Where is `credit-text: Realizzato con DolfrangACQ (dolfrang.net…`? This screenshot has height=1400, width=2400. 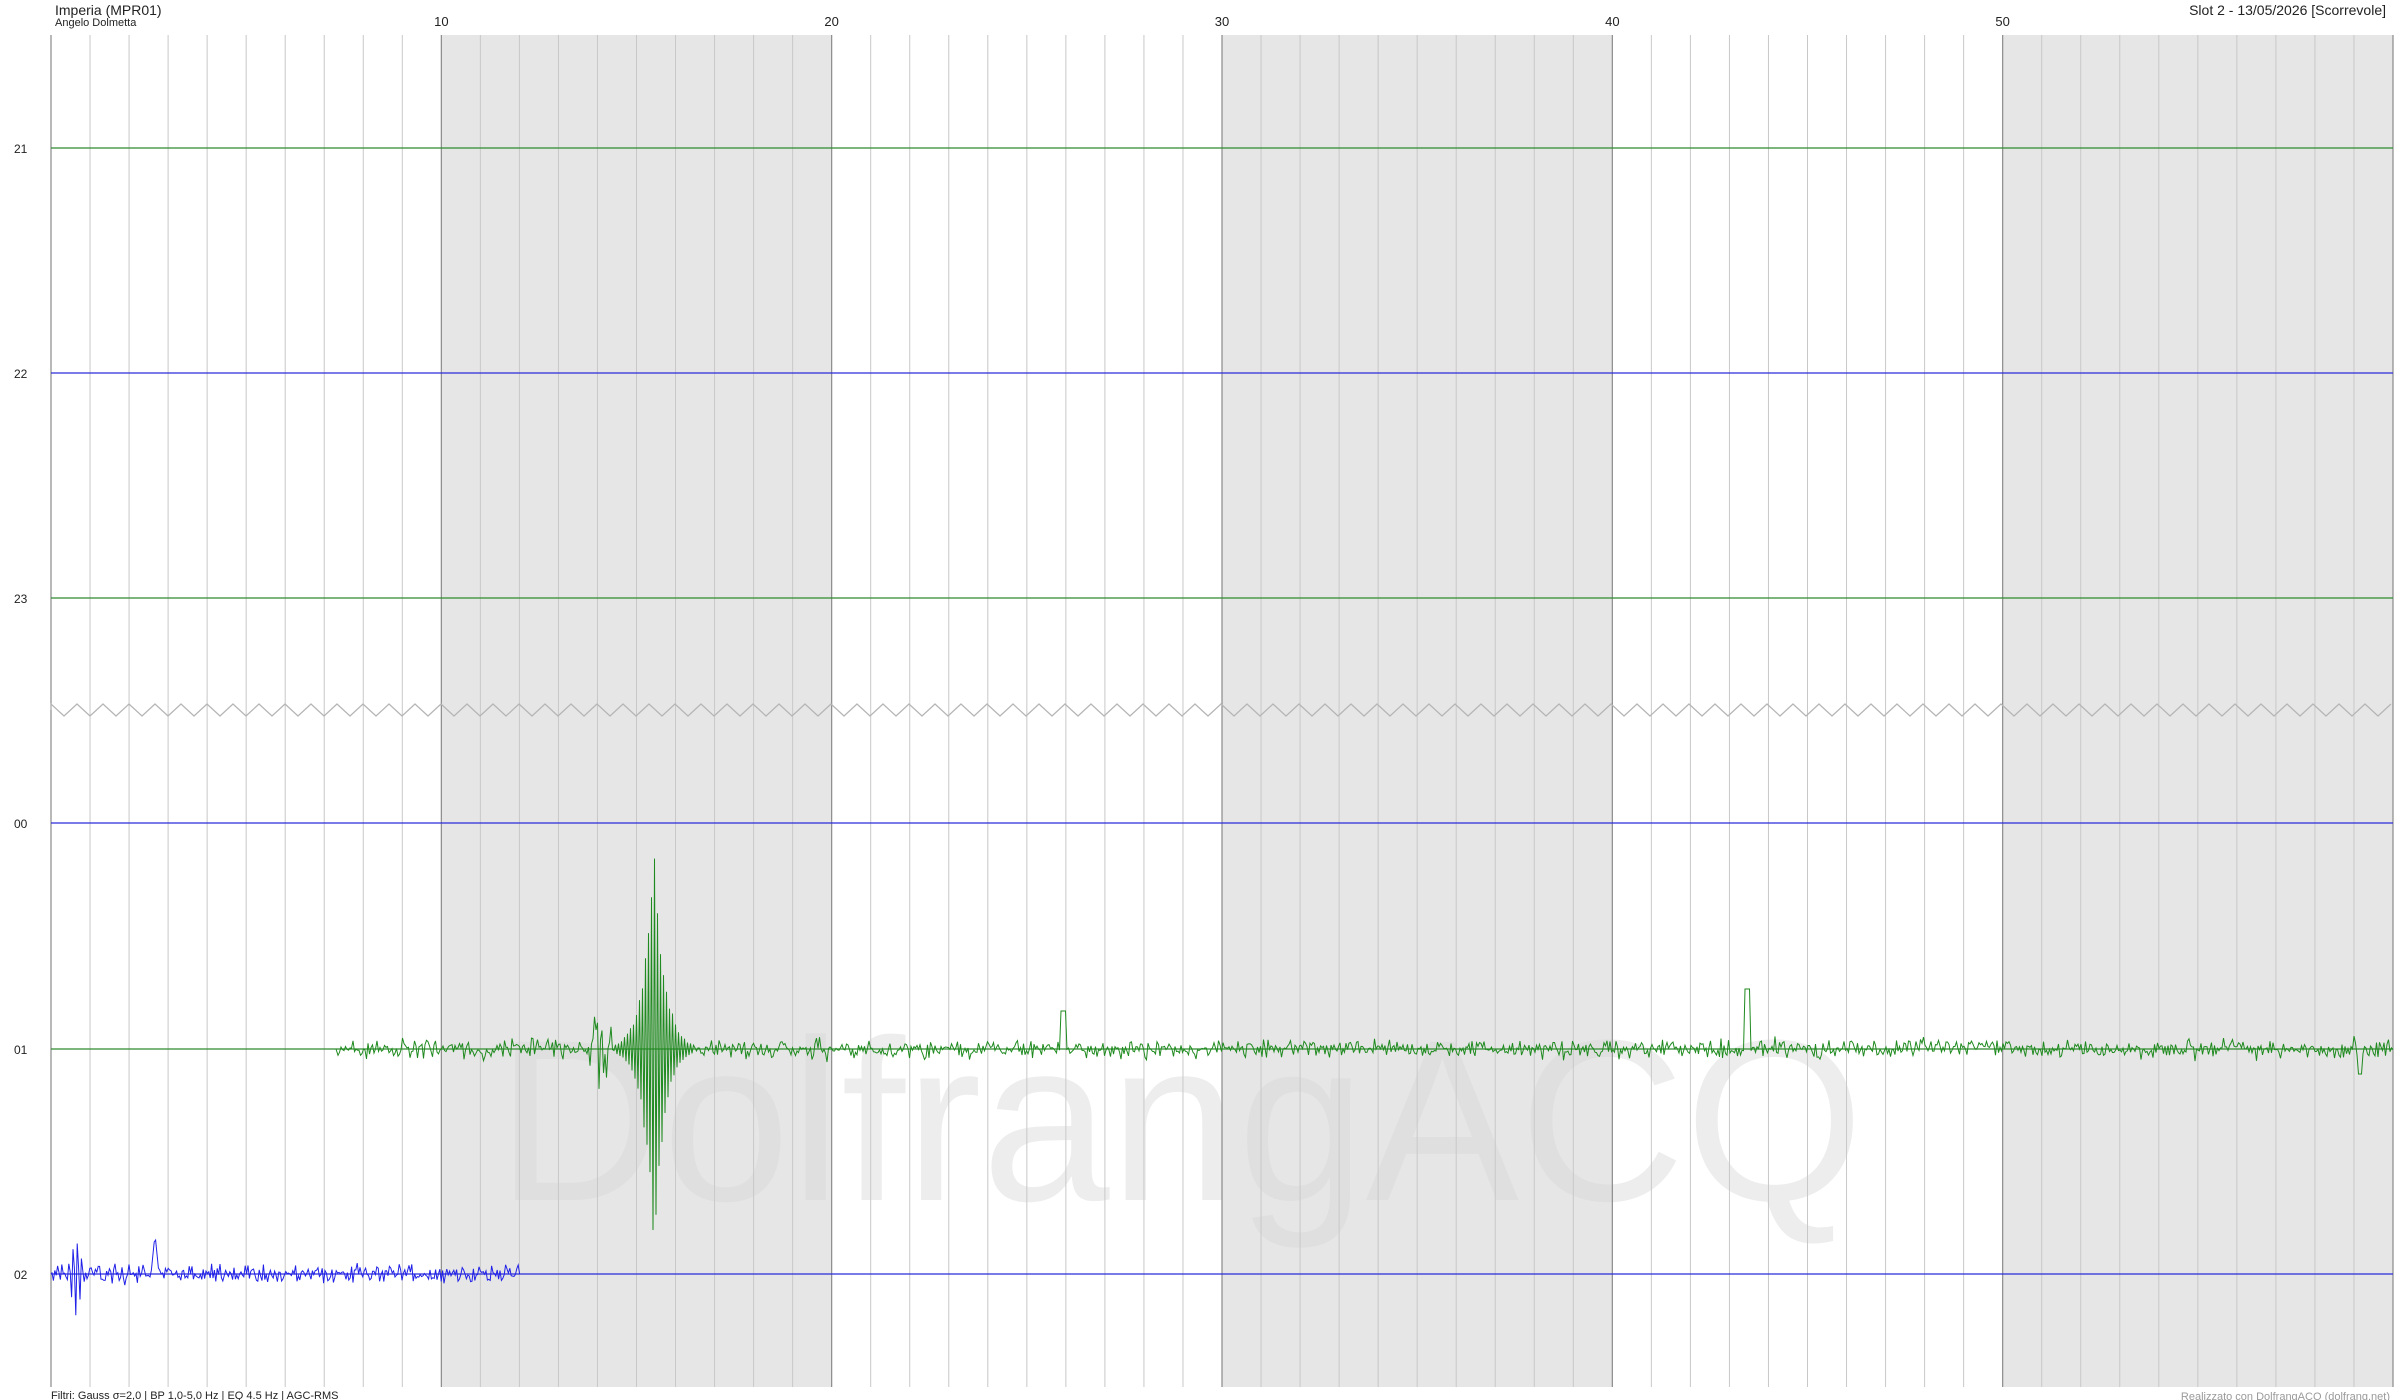 credit-text: Realizzato con DolfrangACQ (dolfrang.net… is located at coordinates (2285, 1395).